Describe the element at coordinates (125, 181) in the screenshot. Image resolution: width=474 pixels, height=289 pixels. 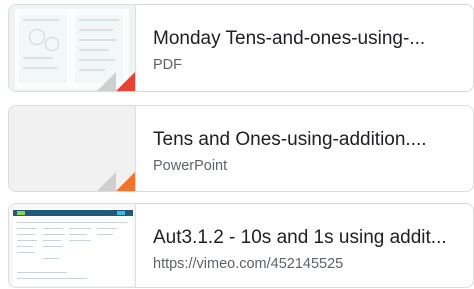
I see `powerpoint-corner-icon` at that location.